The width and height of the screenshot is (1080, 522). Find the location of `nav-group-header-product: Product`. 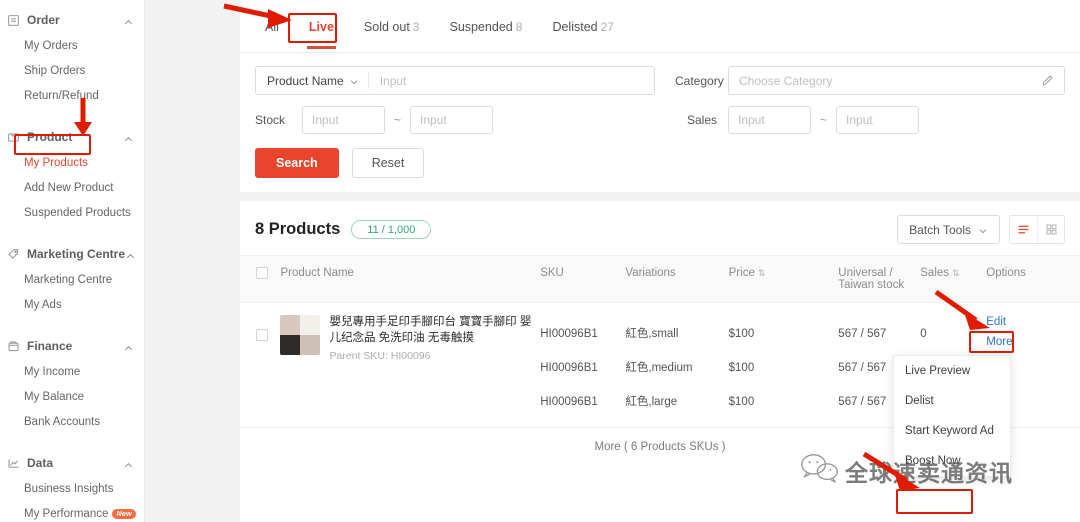

nav-group-header-product: Product is located at coordinates (72, 137).